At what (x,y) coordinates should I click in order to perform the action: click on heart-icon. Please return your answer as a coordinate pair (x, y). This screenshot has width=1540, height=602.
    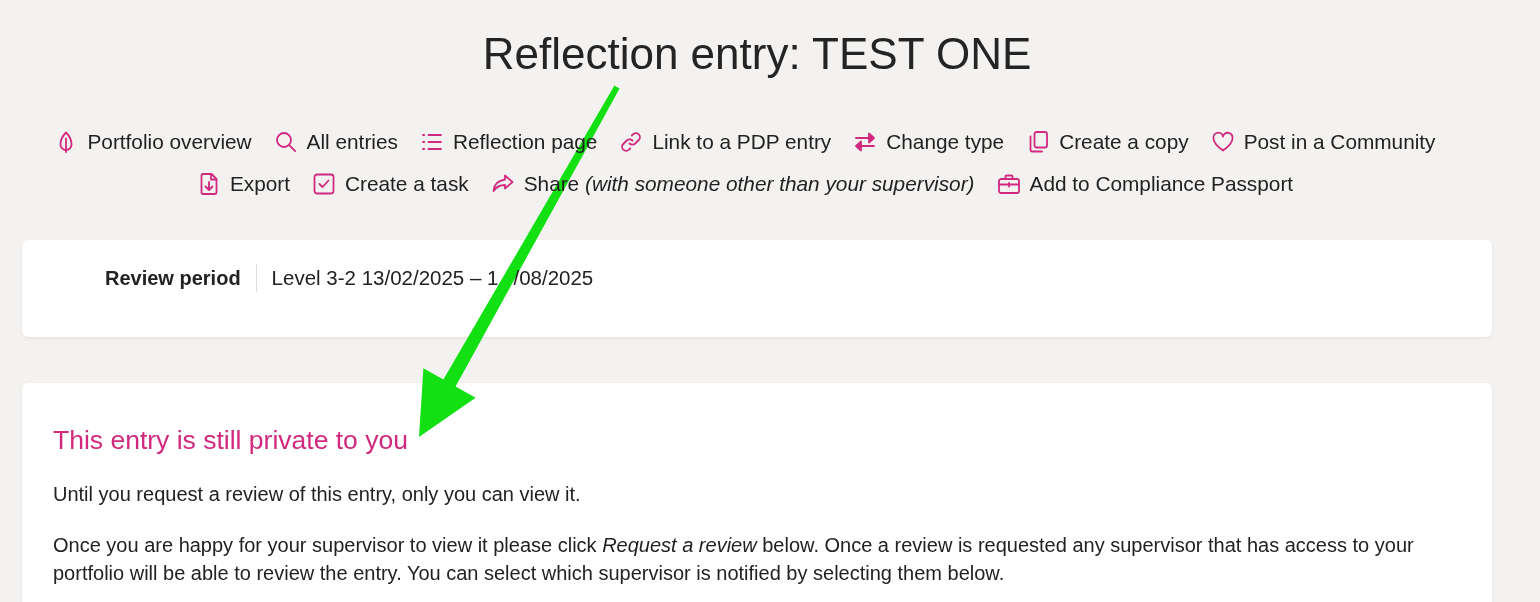
    Looking at the image, I should click on (1222, 142).